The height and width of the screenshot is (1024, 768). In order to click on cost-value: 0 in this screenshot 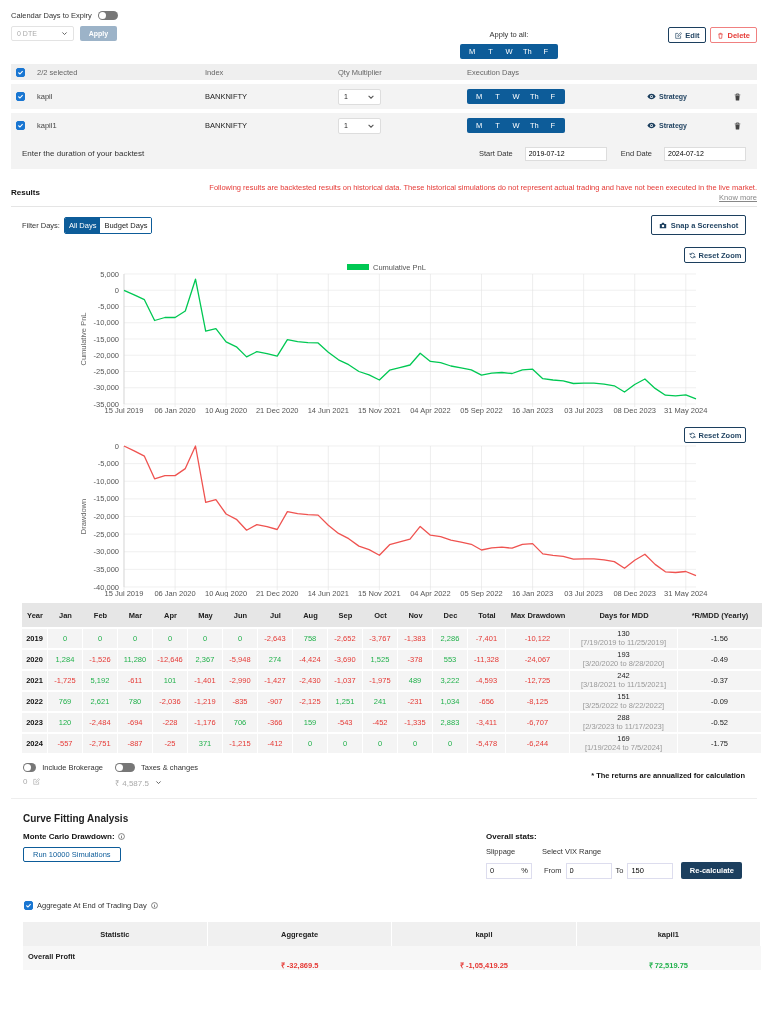, I will do `click(25, 781)`.